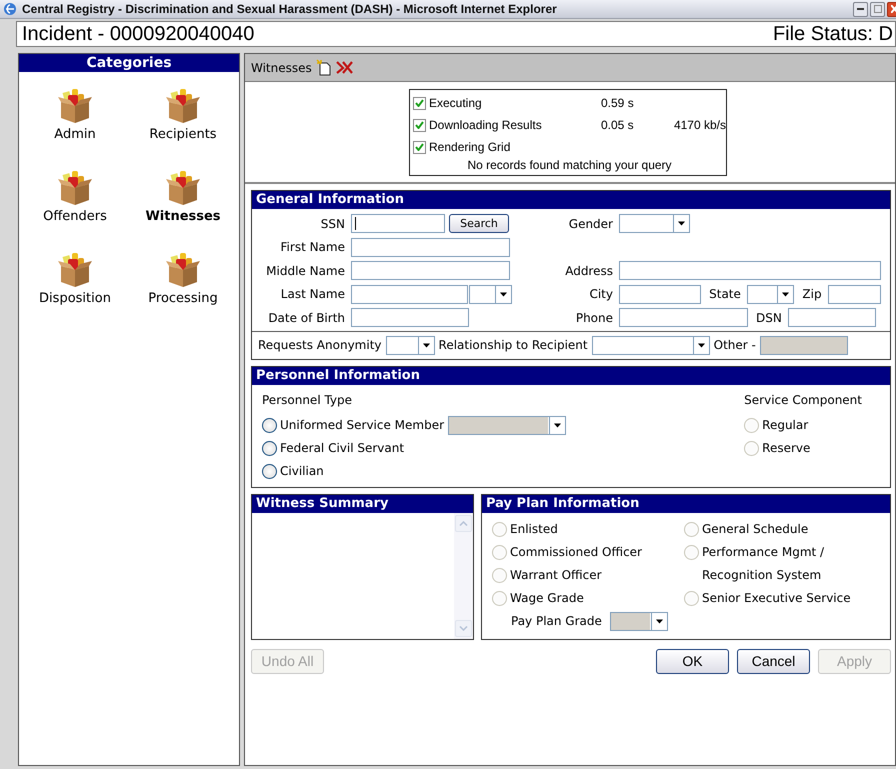  Describe the element at coordinates (362, 503) in the screenshot. I see `section-header: Witness Summary` at that location.